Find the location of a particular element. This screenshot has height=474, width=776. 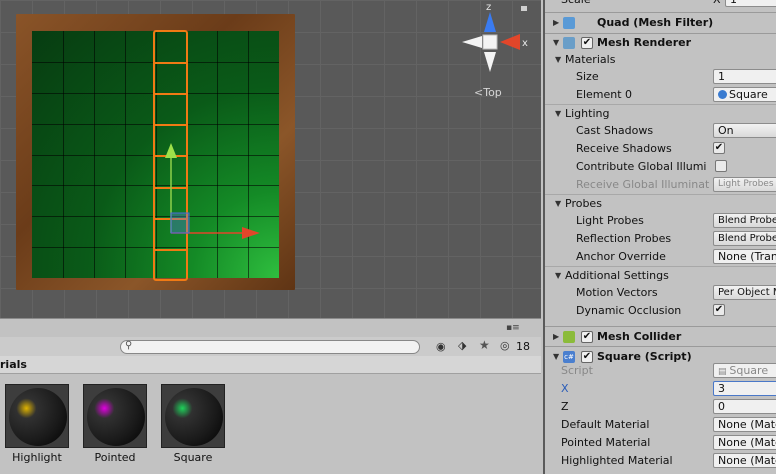

mesh-collider-enabled-checkbox: ✔ is located at coordinates (587, 337).